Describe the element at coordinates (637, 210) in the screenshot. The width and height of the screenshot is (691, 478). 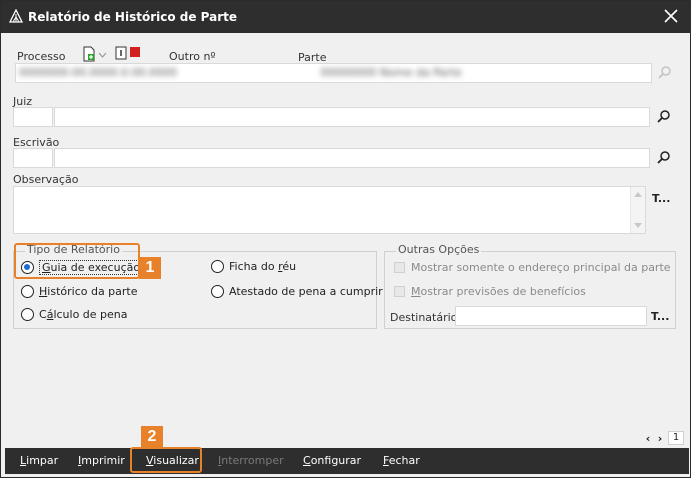
I see `observacao-scrollbar` at that location.